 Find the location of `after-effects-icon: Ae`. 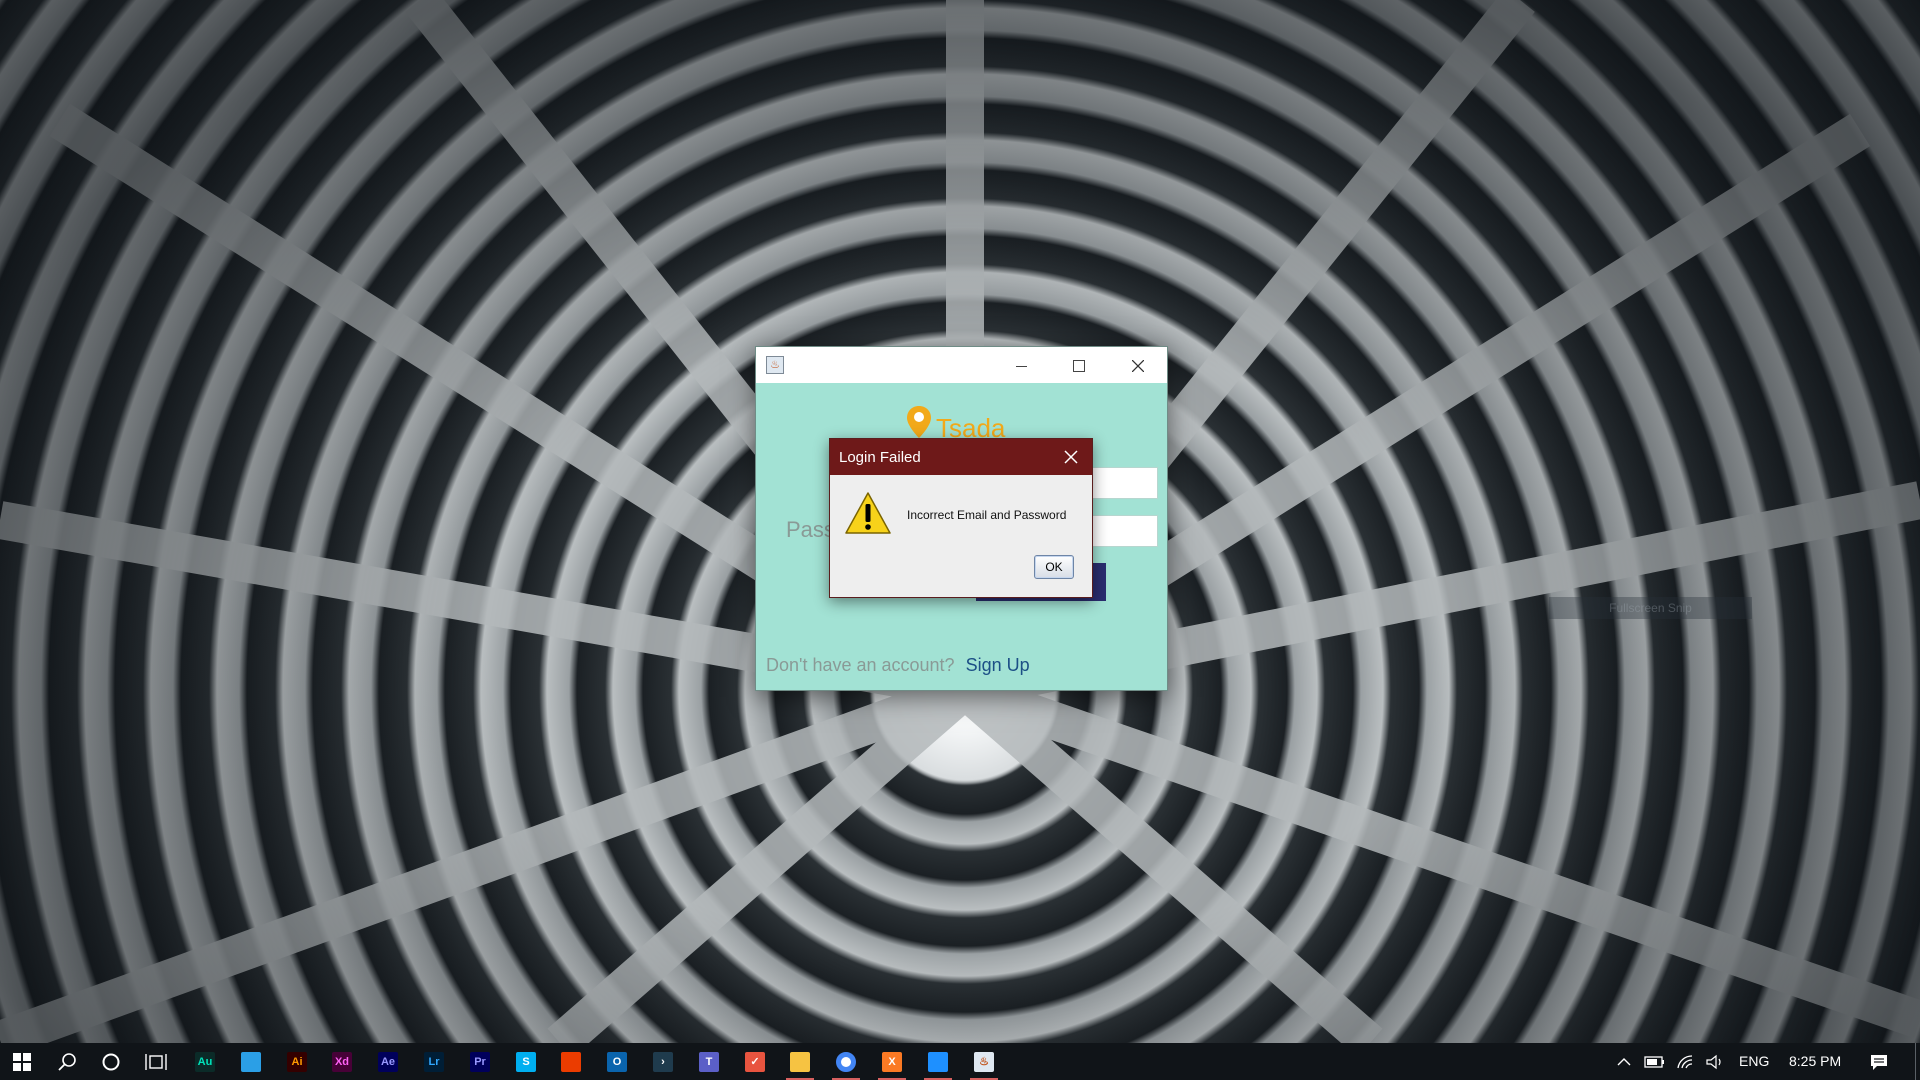

after-effects-icon: Ae is located at coordinates (388, 1061).